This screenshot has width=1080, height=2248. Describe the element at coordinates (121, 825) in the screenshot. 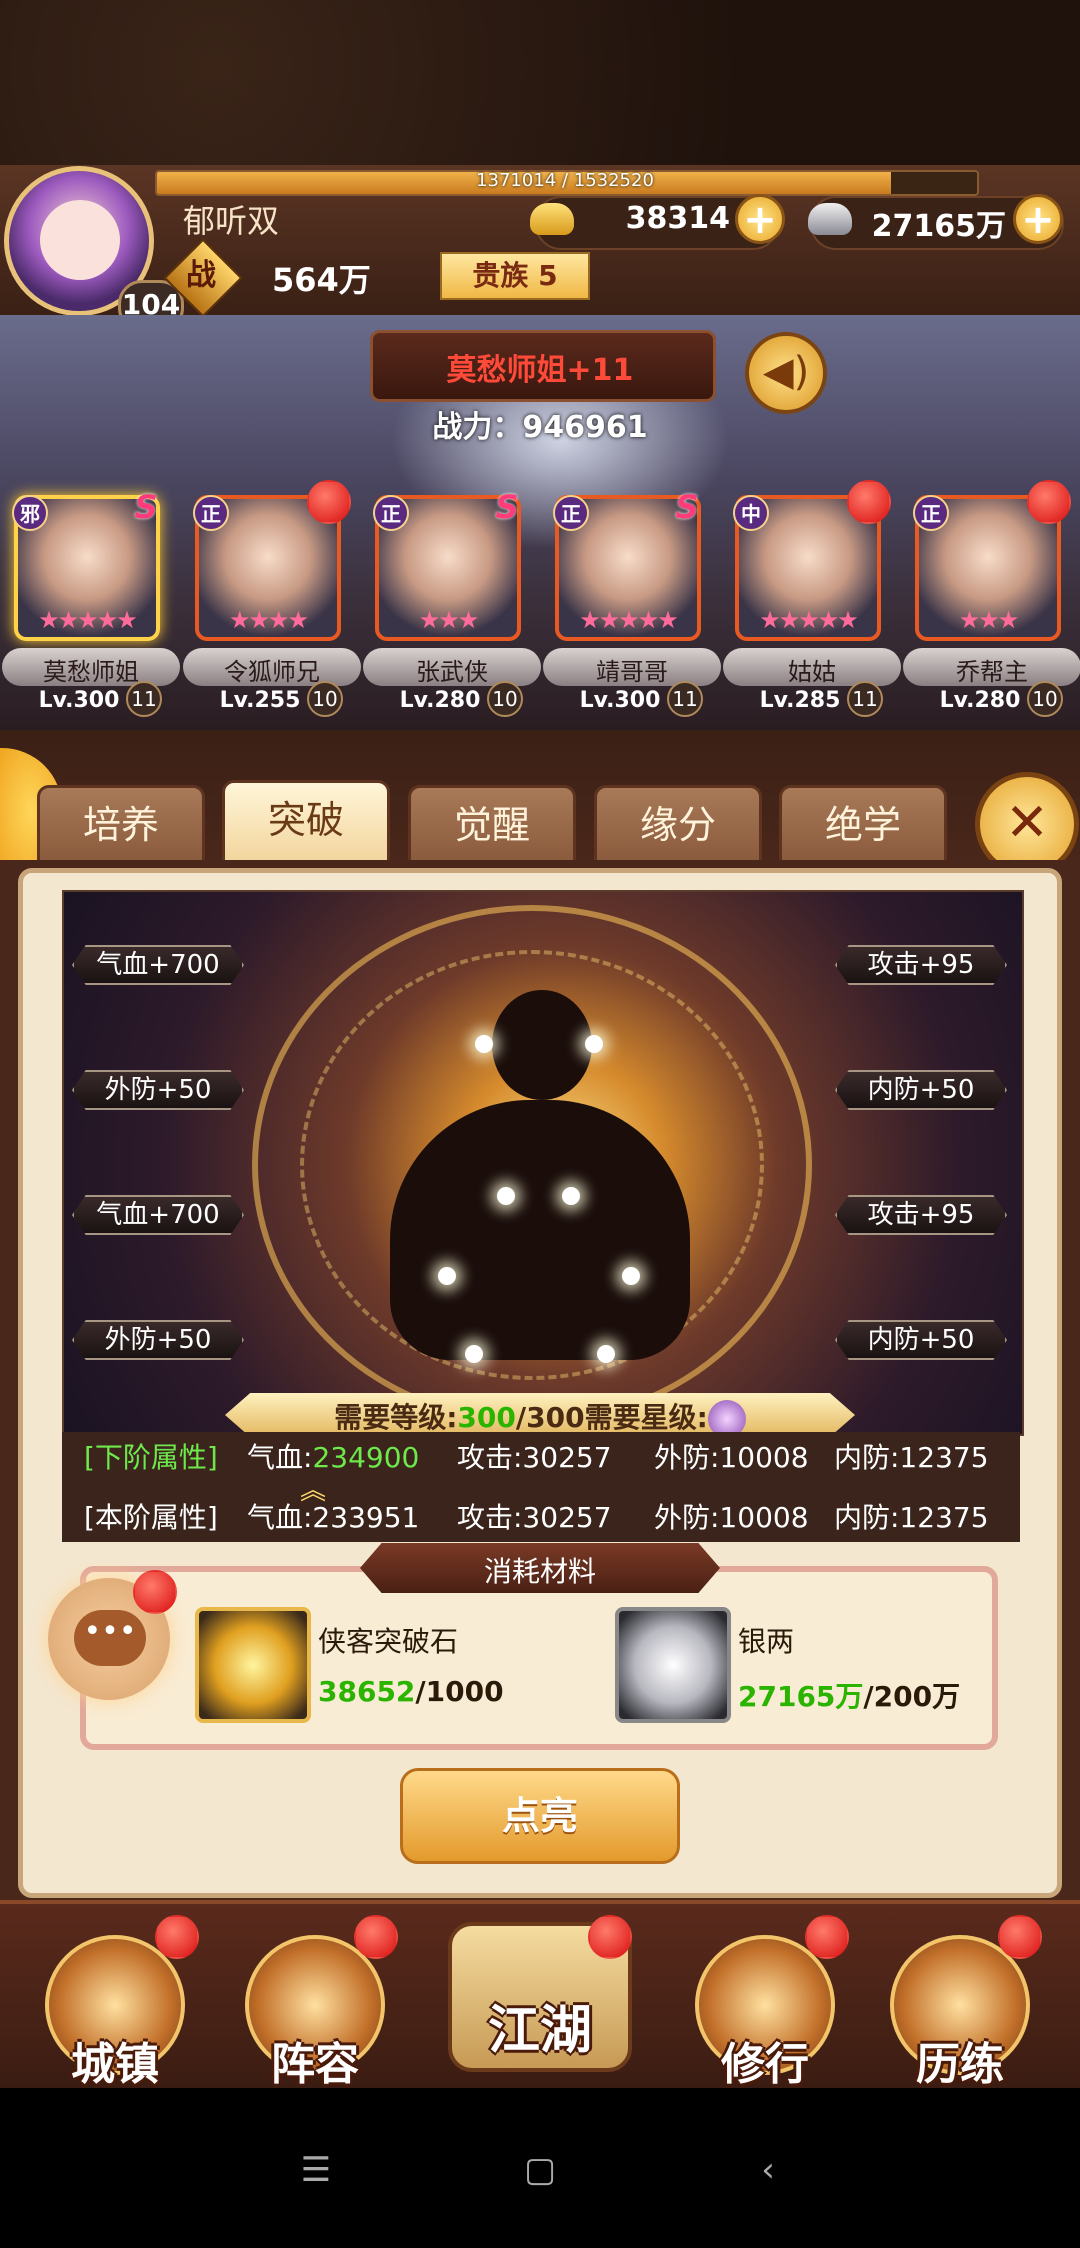

I see `tab-1: 培养` at that location.